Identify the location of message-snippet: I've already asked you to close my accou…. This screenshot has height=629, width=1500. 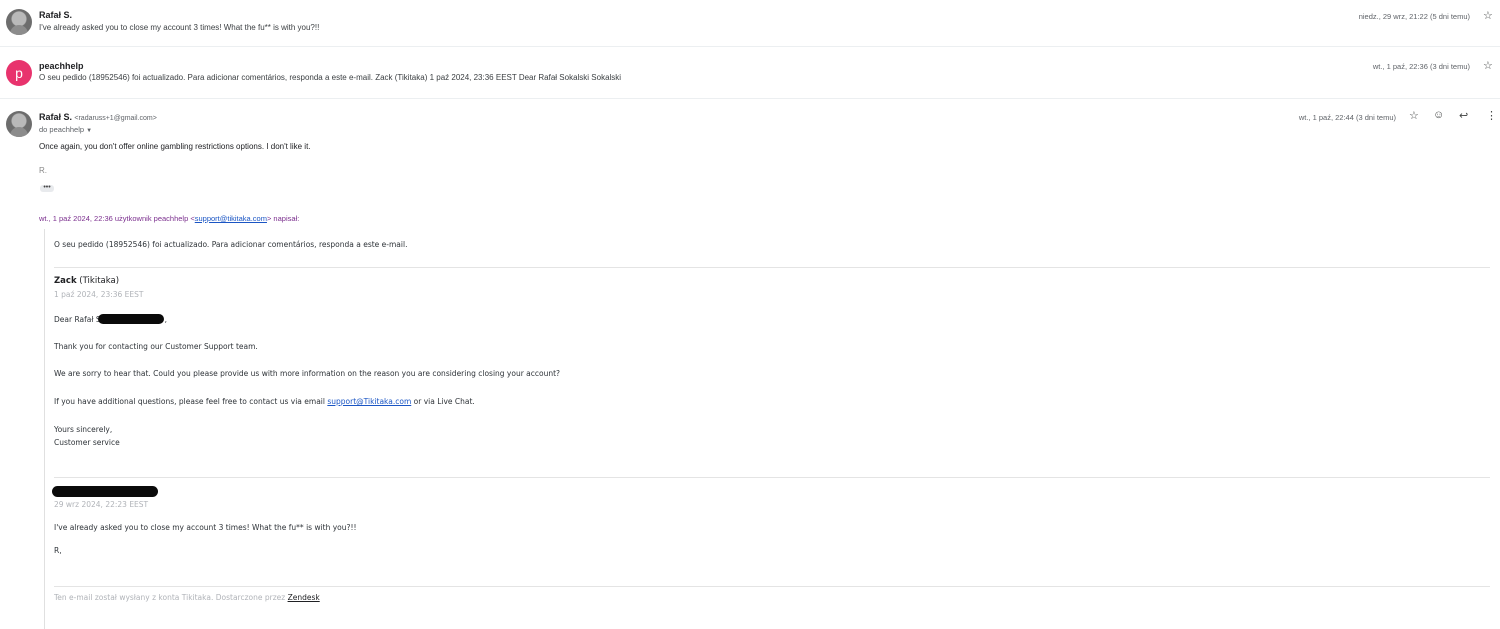
(179, 27).